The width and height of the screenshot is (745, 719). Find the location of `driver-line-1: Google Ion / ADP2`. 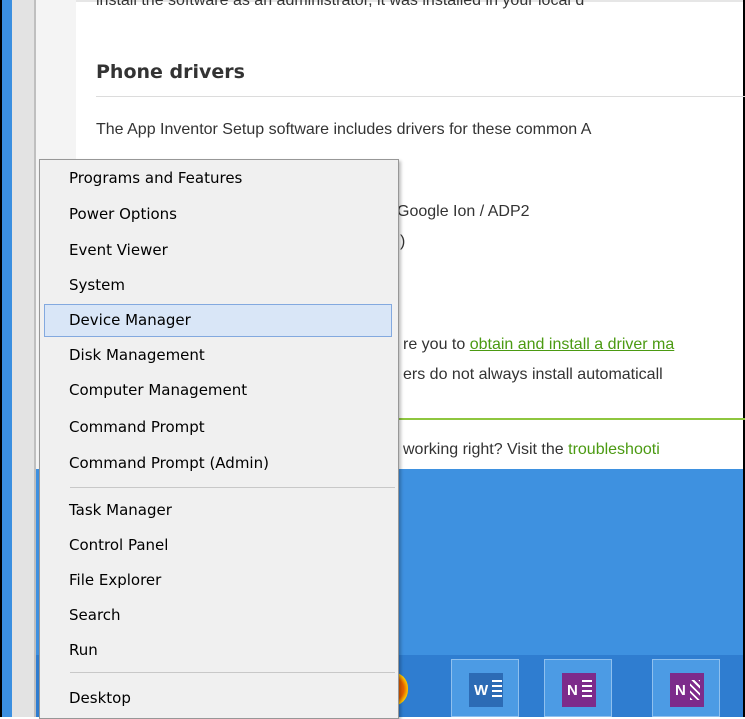

driver-line-1: Google Ion / ADP2 is located at coordinates (463, 211).